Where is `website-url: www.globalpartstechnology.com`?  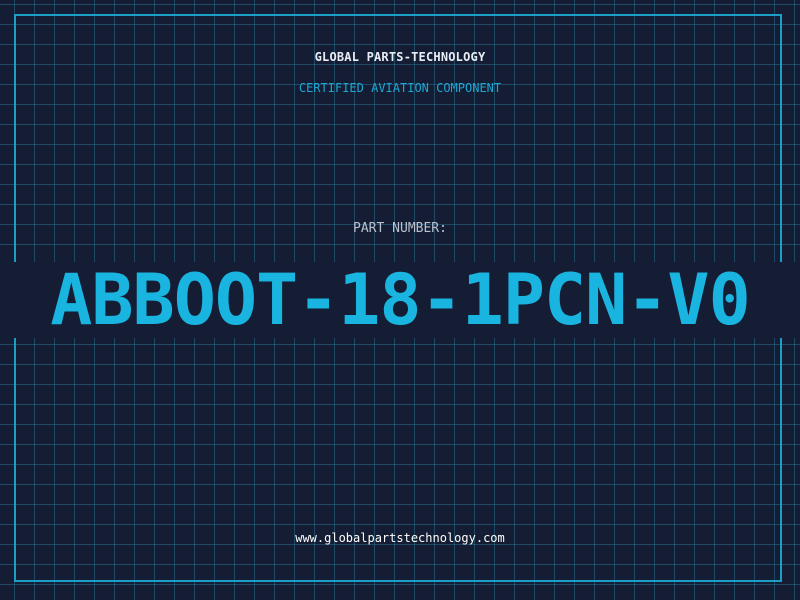 website-url: www.globalpartstechnology.com is located at coordinates (400, 538).